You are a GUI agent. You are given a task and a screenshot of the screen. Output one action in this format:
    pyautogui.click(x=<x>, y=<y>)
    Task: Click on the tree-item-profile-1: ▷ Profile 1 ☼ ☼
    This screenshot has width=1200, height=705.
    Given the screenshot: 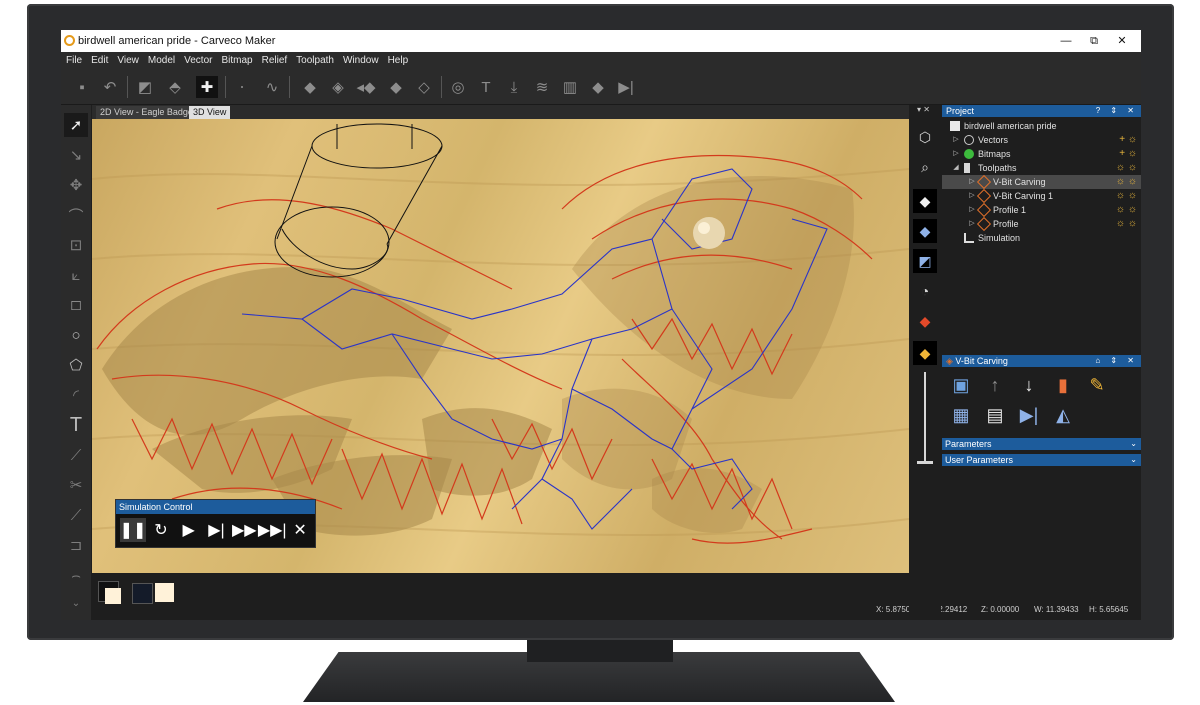 What is the action you would take?
    pyautogui.click(x=1041, y=210)
    